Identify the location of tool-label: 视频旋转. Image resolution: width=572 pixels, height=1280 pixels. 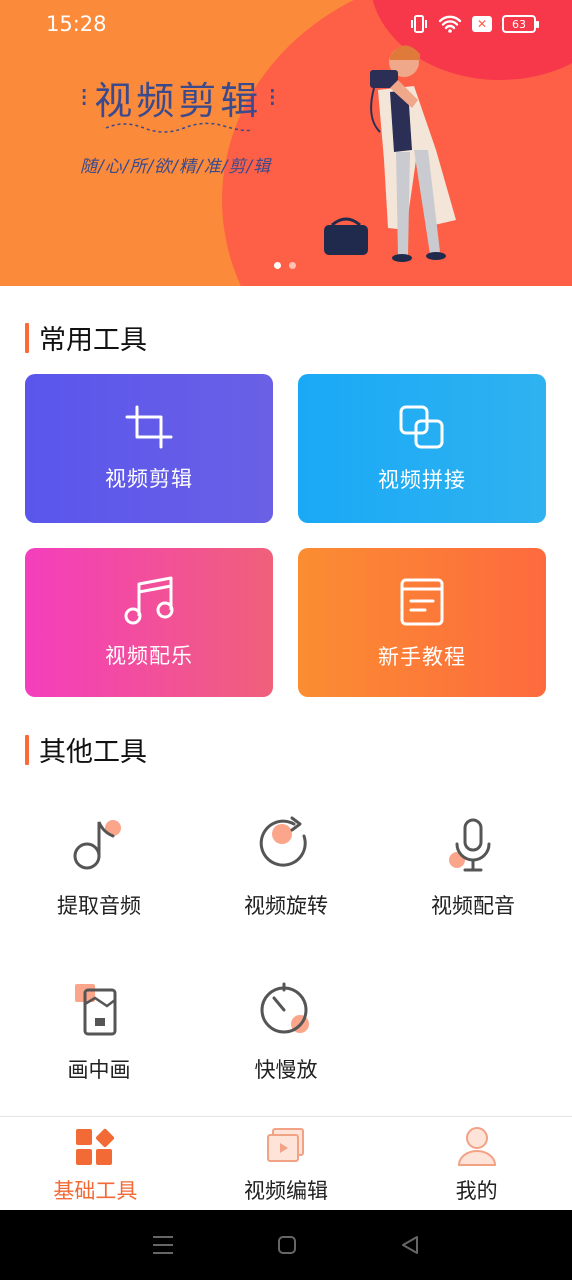
(286, 906).